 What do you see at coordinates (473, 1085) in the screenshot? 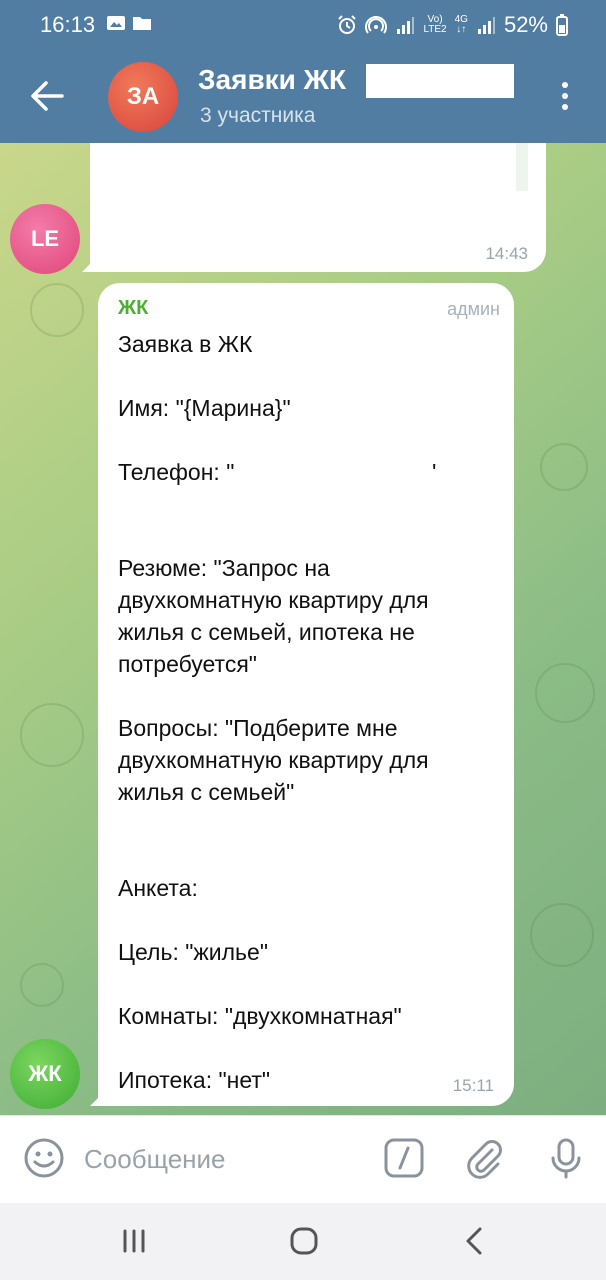
I see `message-time: 15:11` at bounding box center [473, 1085].